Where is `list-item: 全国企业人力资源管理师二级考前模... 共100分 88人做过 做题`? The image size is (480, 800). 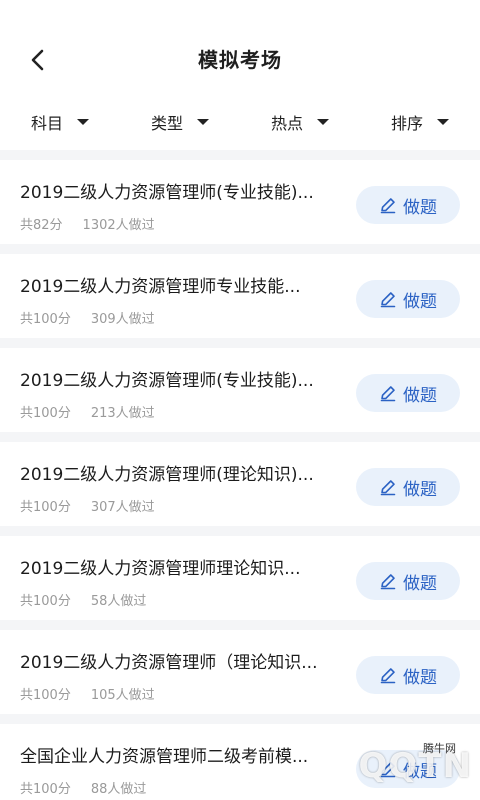 list-item: 全国企业人力资源管理师二级考前模... 共100分 88人做过 做题 is located at coordinates (240, 762).